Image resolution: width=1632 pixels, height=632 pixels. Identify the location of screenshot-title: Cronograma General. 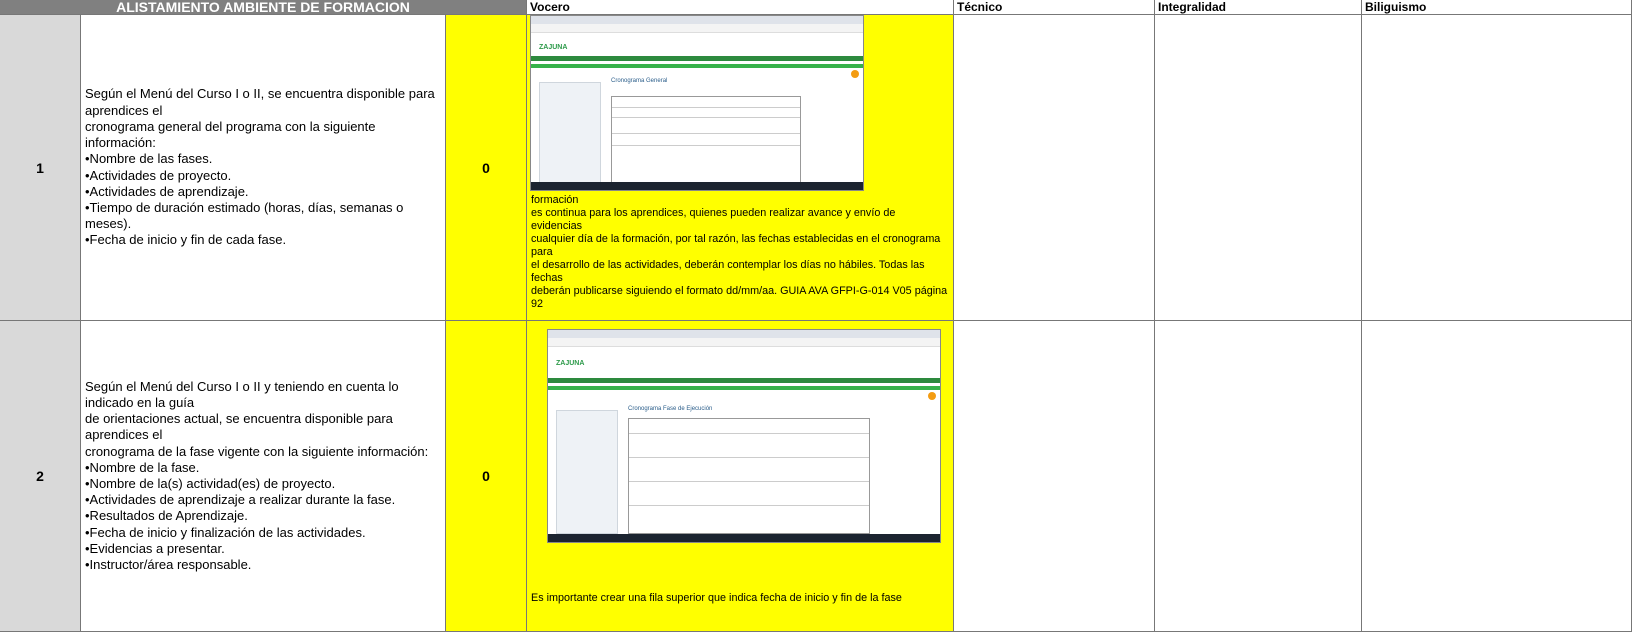
(639, 81).